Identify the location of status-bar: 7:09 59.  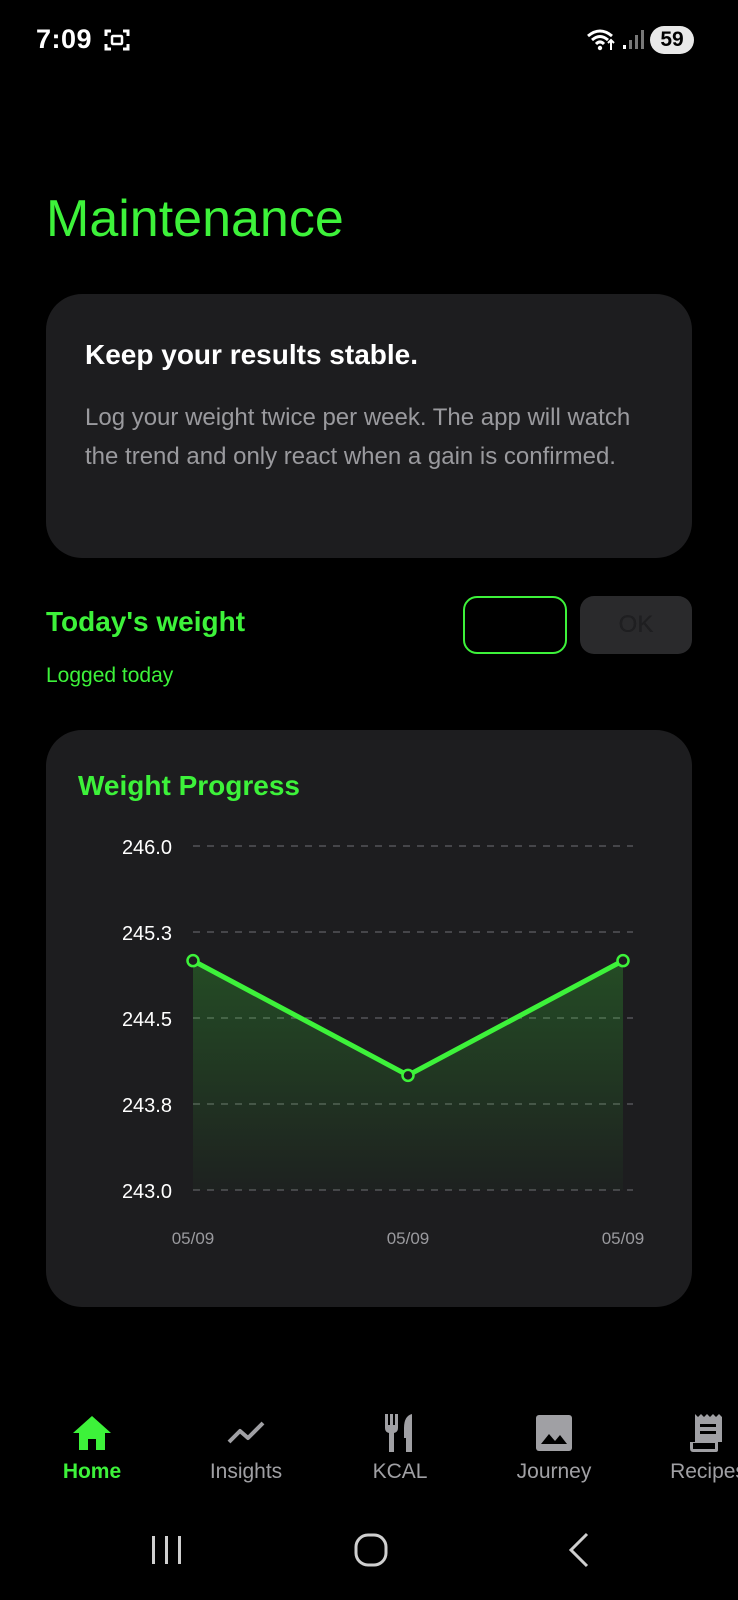
(369, 40).